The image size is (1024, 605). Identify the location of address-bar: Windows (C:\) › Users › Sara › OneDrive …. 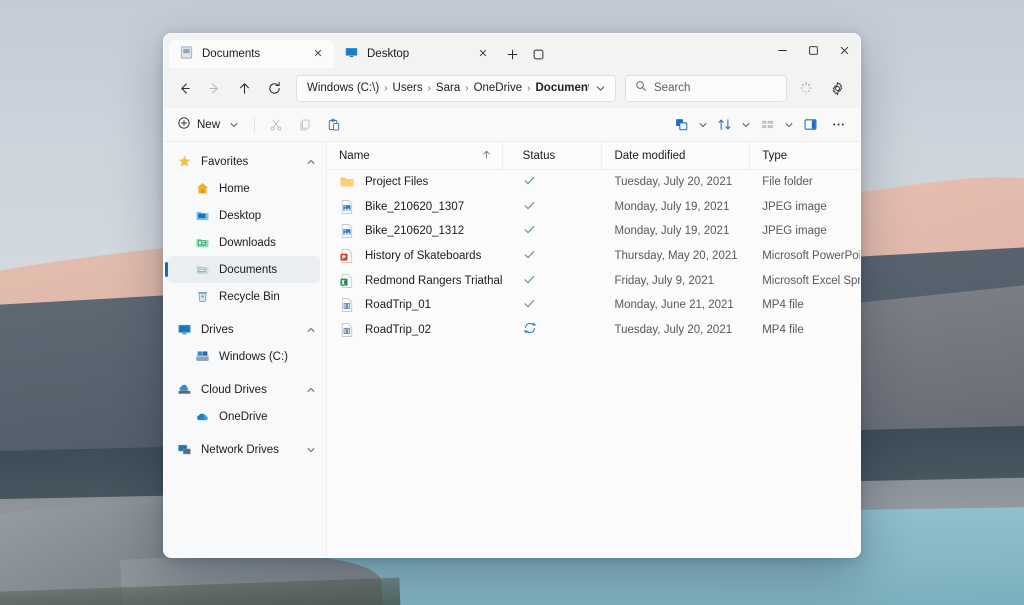
(512, 88).